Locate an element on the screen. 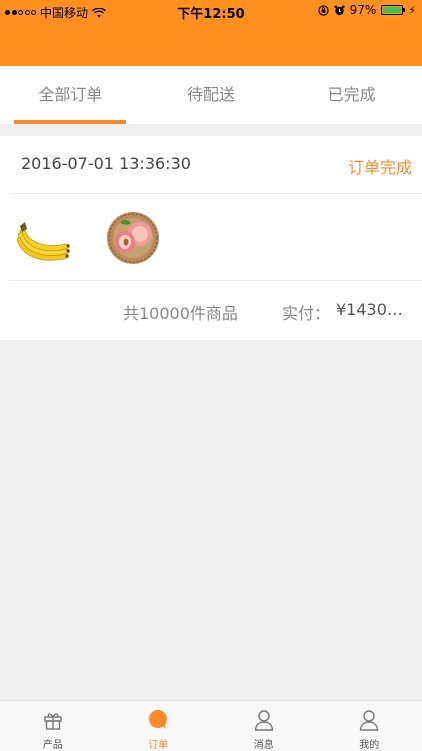 The height and width of the screenshot is (751, 422). tab-label: 待配送 is located at coordinates (211, 94).